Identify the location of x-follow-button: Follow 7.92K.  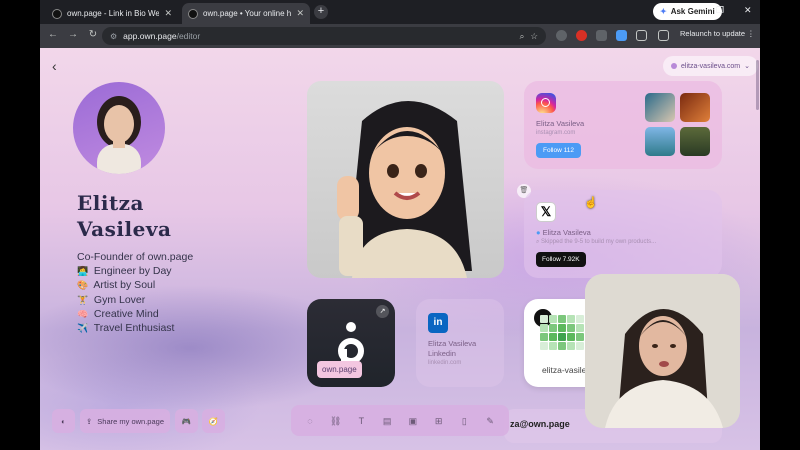
(561, 259).